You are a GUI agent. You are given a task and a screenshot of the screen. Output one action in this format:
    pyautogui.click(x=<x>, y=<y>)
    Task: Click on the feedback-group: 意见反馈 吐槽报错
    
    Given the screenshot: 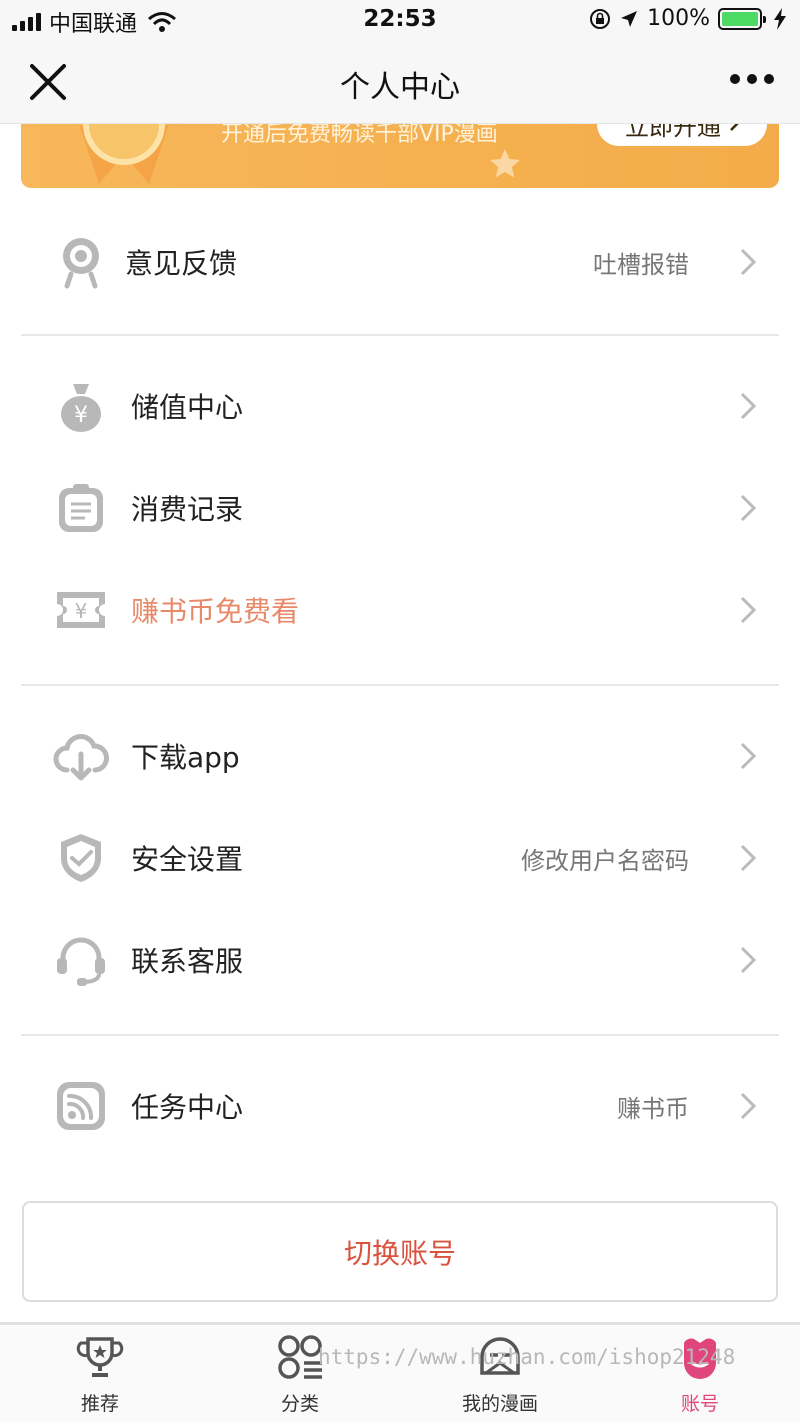 What is the action you would take?
    pyautogui.click(x=400, y=262)
    